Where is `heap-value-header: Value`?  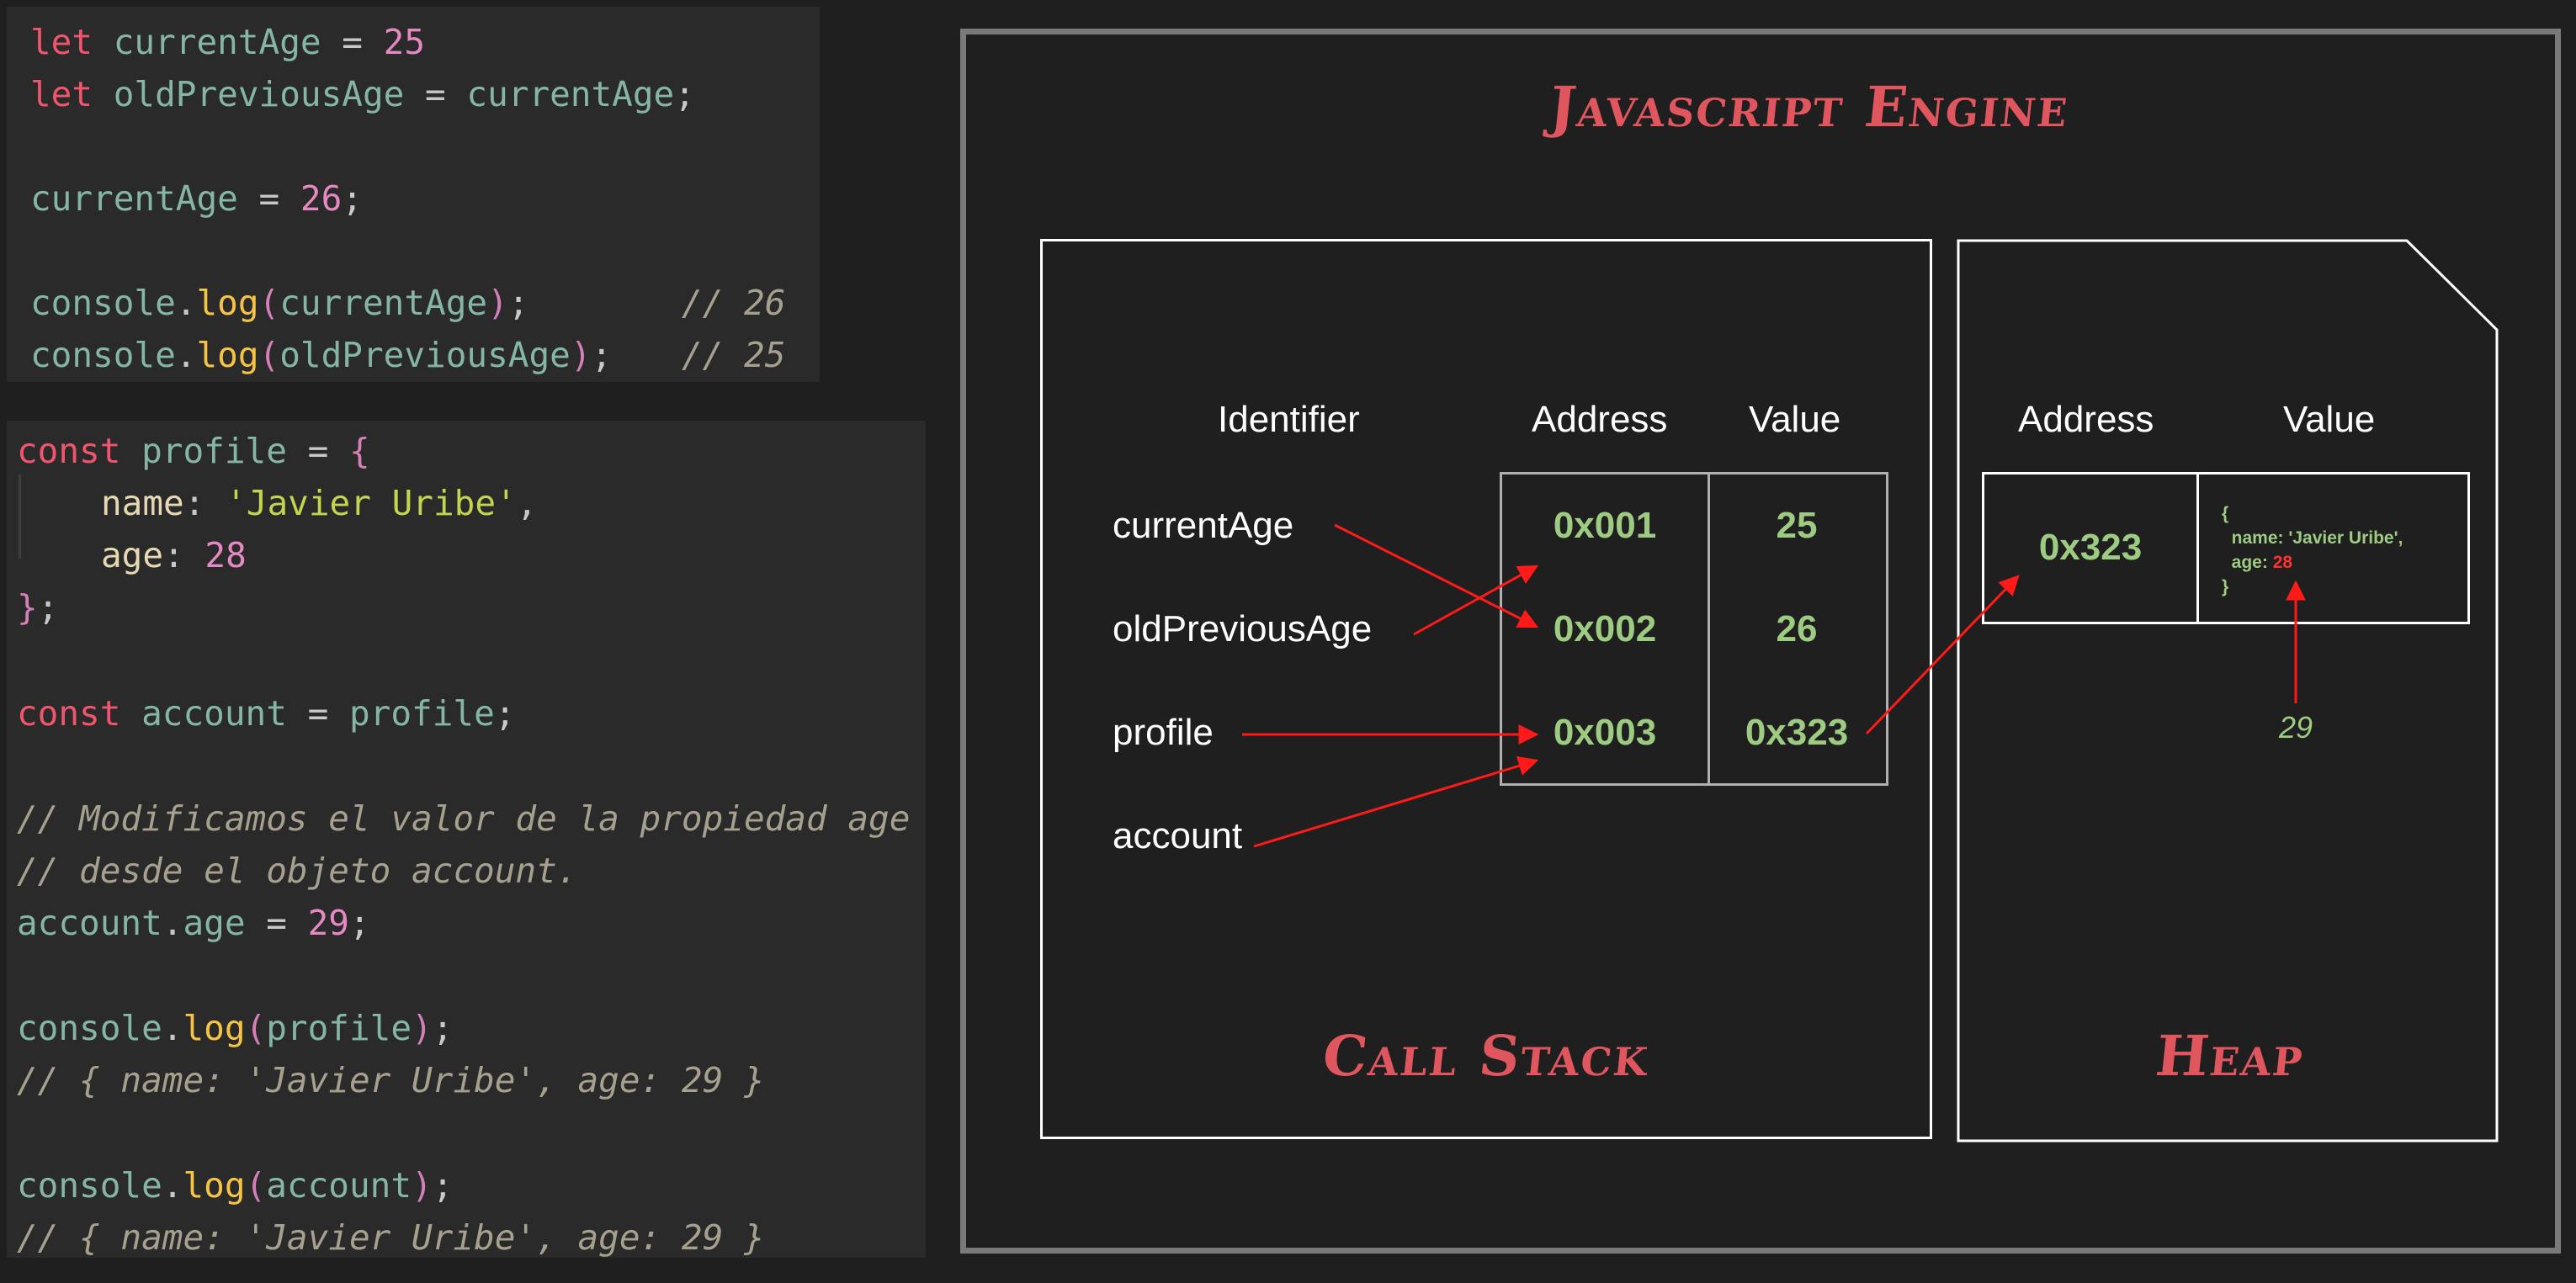 heap-value-header: Value is located at coordinates (2329, 419).